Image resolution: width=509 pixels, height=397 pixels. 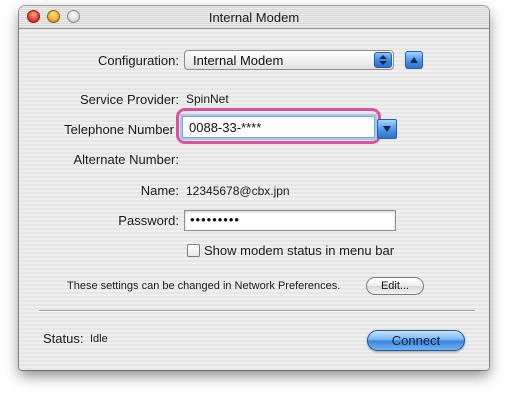 What do you see at coordinates (299, 250) in the screenshot?
I see `show-status-label: Show modem status in menu bar` at bounding box center [299, 250].